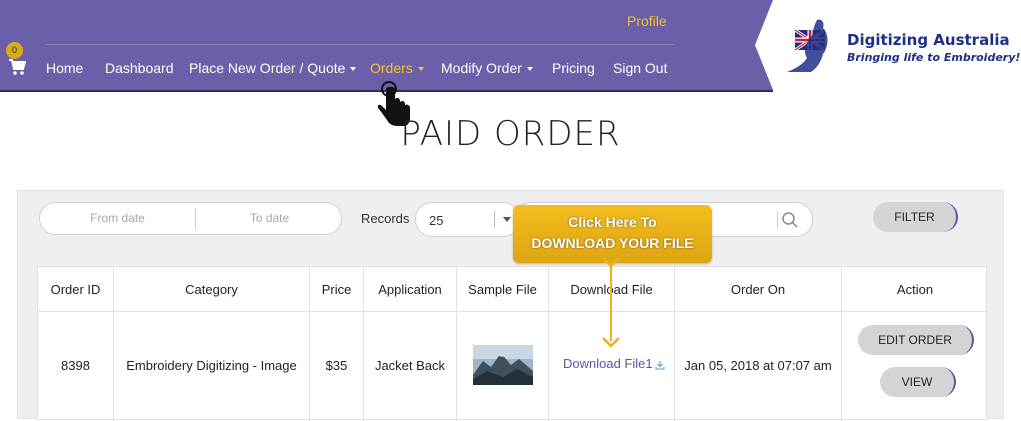 This screenshot has height=421, width=1021. I want to click on price-cell-container: $35, so click(337, 367).